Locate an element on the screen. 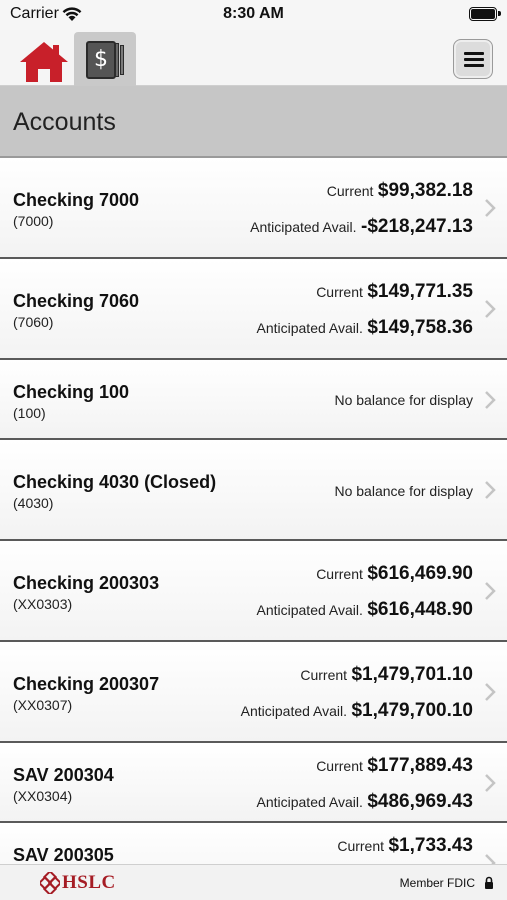 This screenshot has width=507, height=900. current-balance-line: Current $616,469.90 is located at coordinates (394, 574).